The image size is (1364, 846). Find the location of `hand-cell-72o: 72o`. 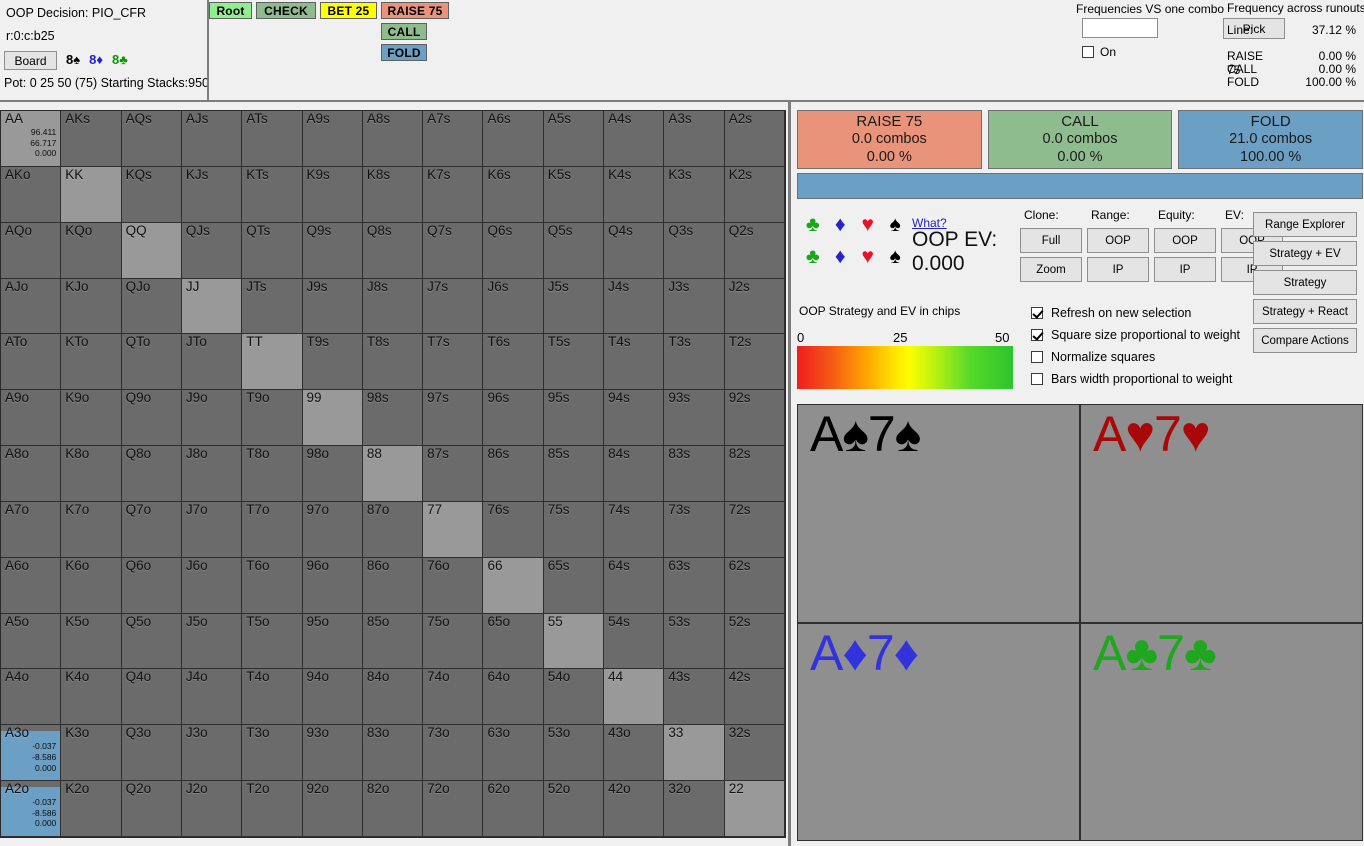

hand-cell-72o: 72o is located at coordinates (453, 809).